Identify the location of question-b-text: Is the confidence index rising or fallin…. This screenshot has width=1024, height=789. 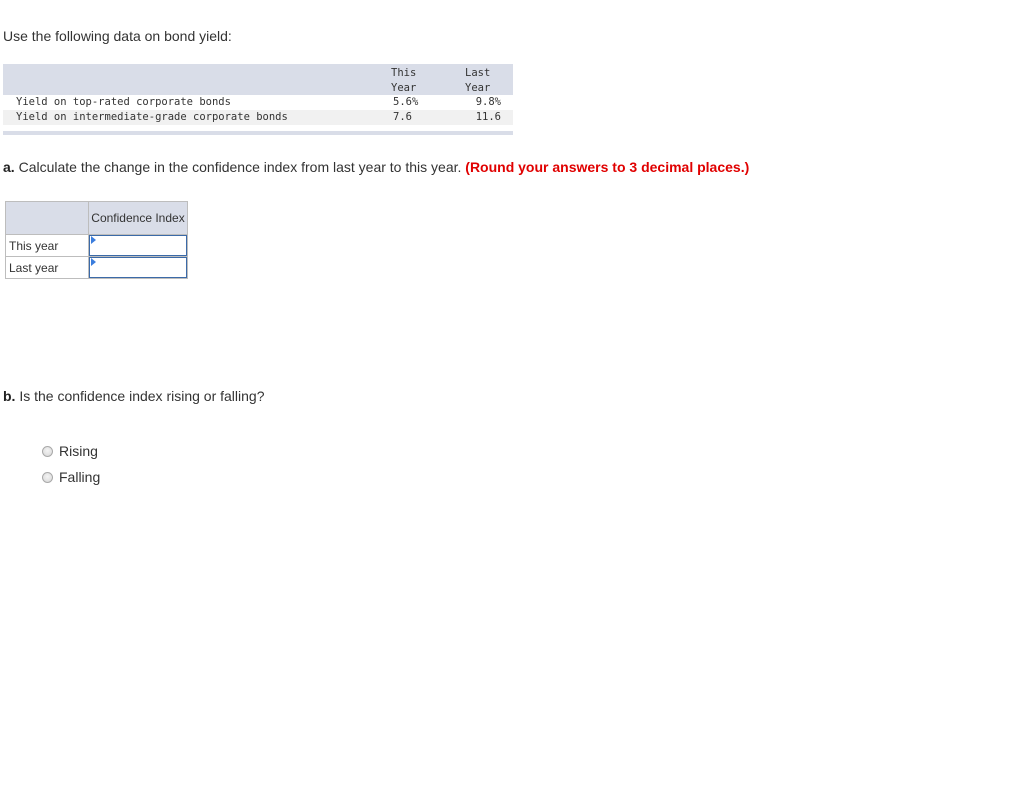
(140, 396).